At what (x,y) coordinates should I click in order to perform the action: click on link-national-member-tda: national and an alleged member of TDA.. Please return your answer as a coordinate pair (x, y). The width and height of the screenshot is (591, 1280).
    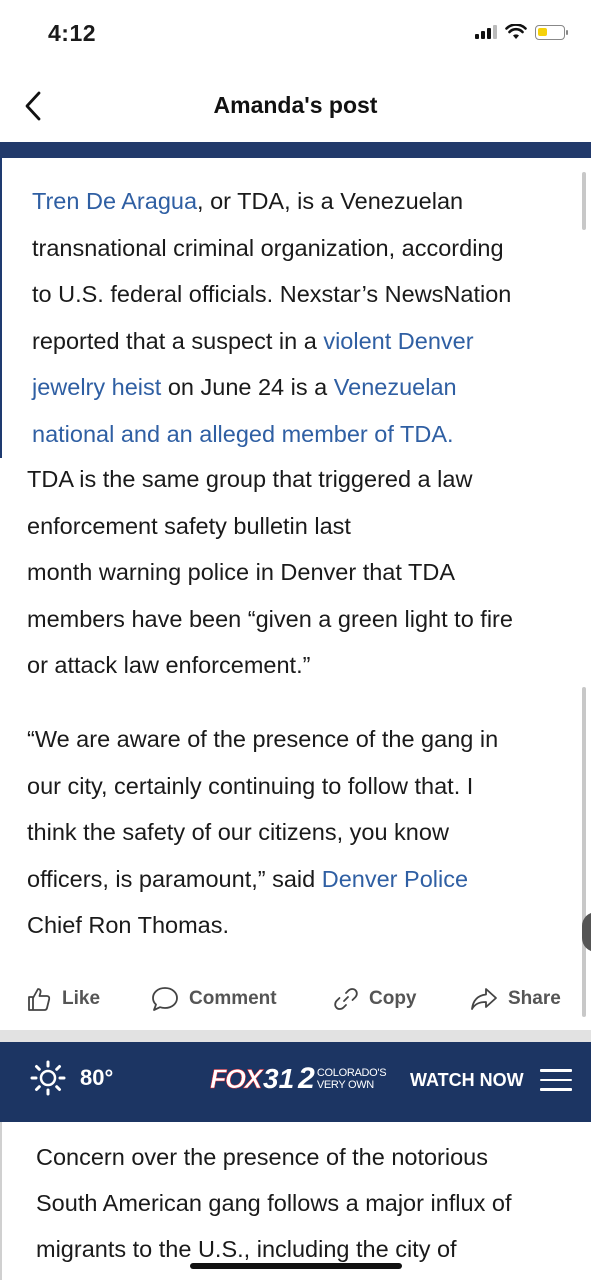
    Looking at the image, I should click on (243, 434).